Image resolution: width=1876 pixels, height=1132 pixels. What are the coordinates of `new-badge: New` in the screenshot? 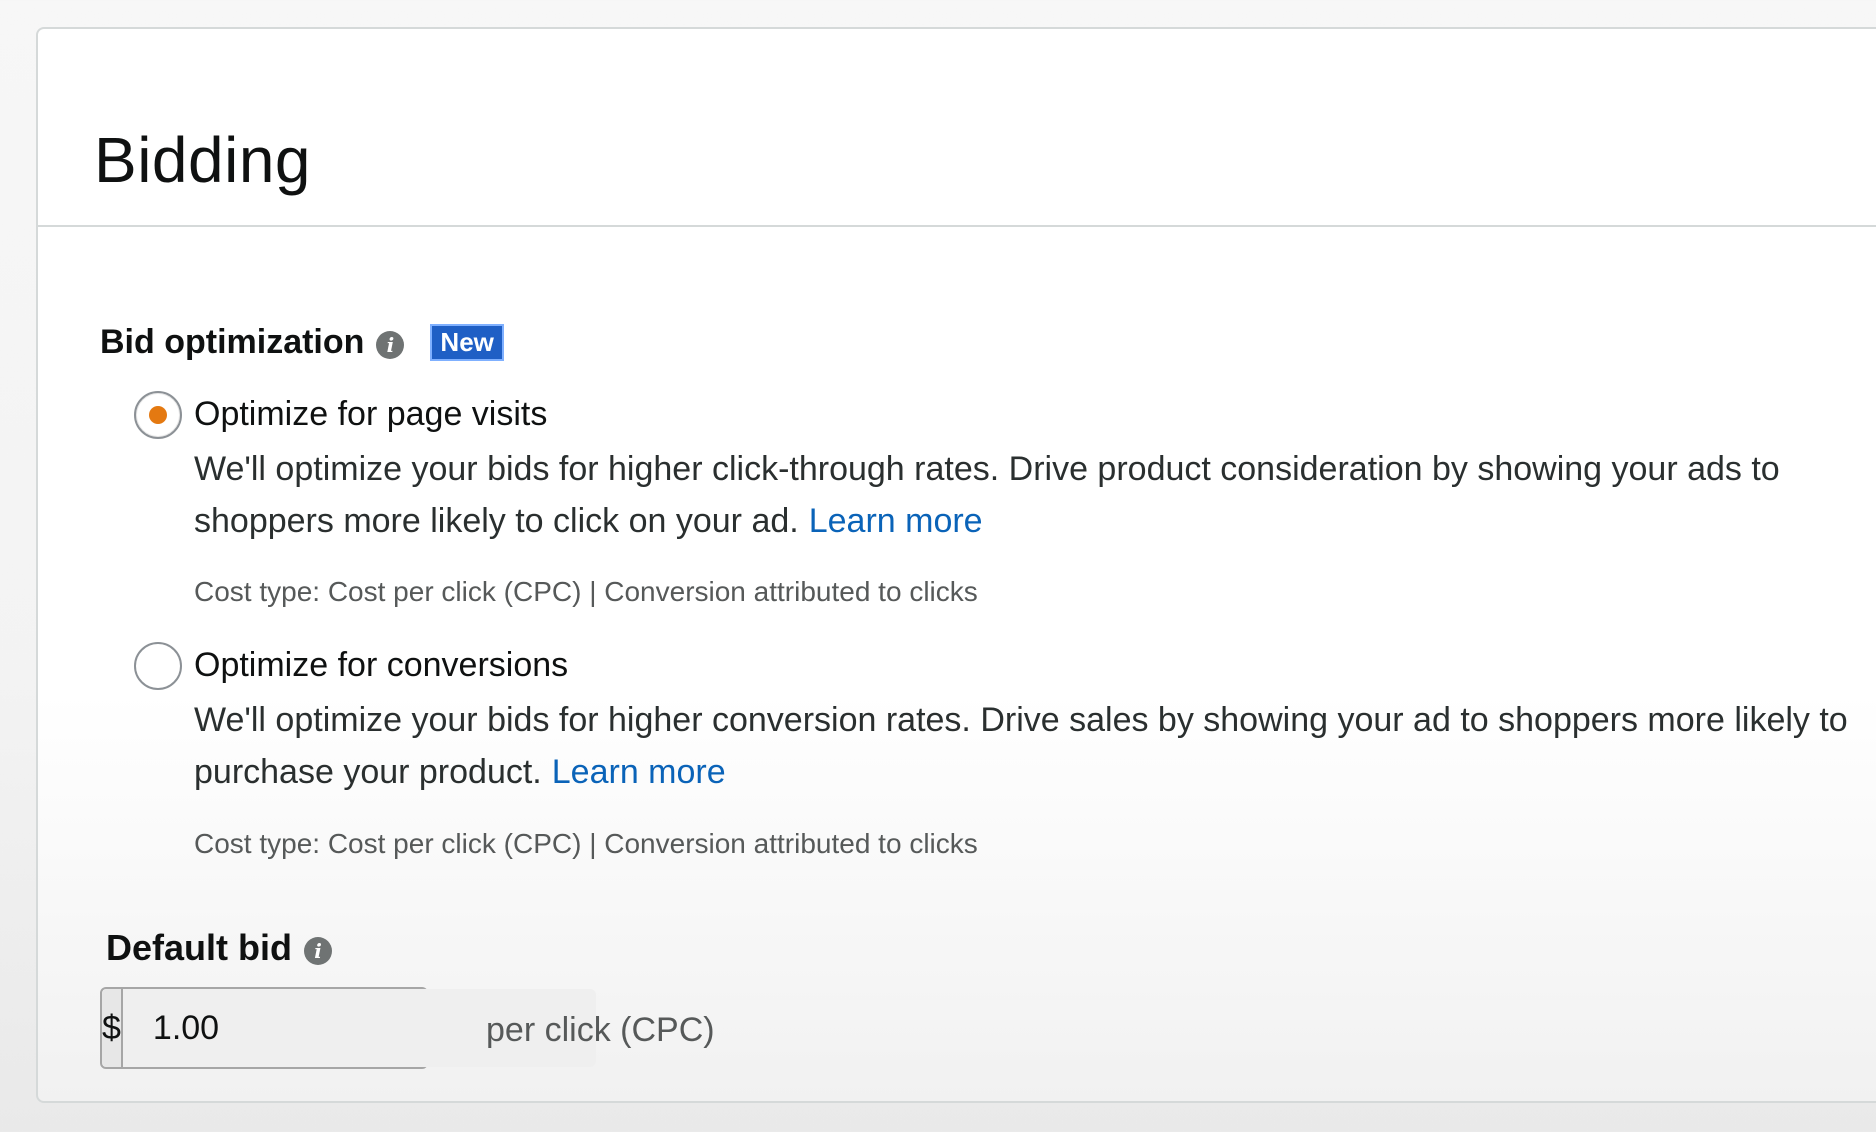 It's located at (467, 342).